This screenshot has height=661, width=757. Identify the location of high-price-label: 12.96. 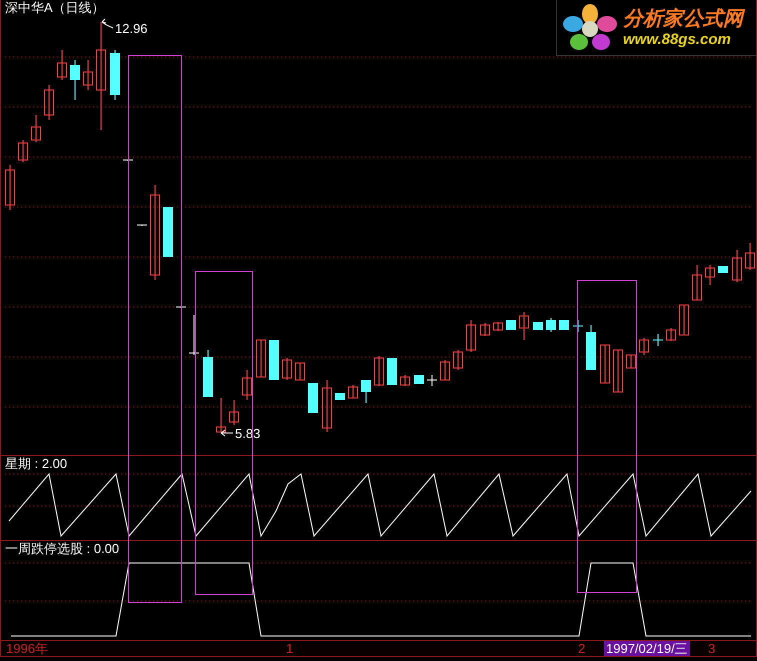
(131, 28).